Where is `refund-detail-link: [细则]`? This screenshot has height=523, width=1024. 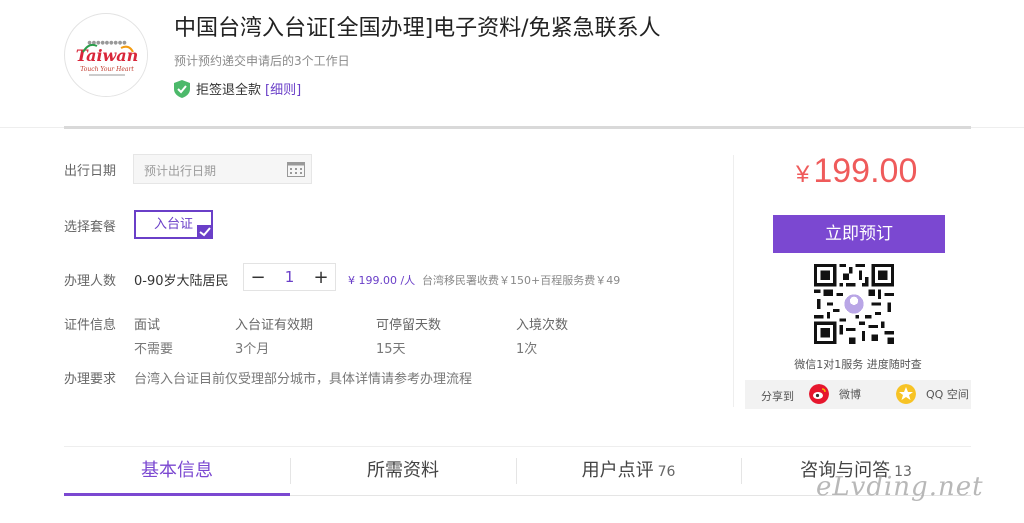
refund-detail-link: [细则] is located at coordinates (283, 88).